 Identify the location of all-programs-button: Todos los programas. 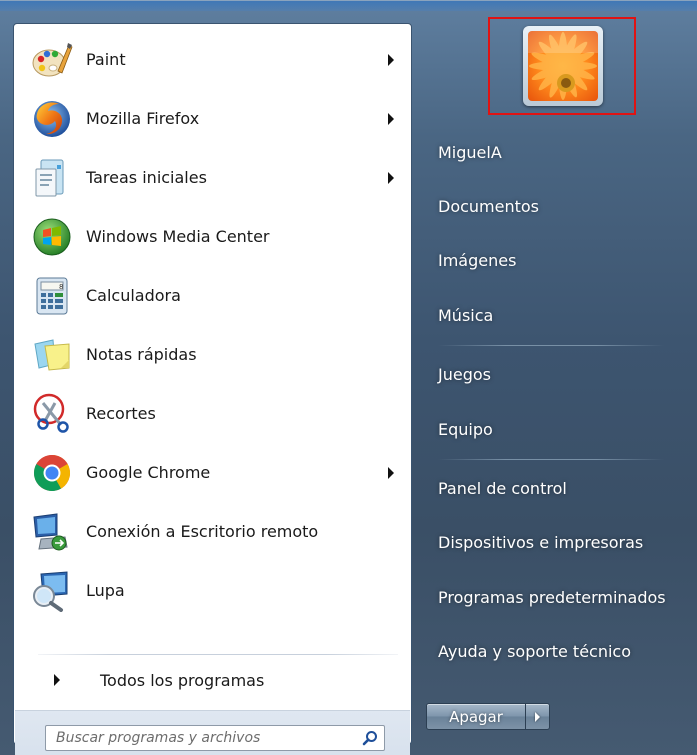
(217, 680).